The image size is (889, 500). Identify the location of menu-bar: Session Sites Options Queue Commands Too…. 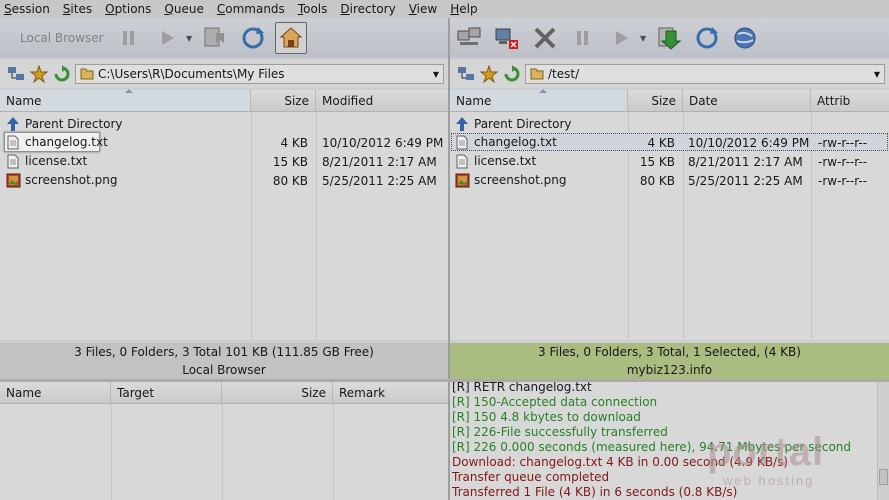
(444, 9).